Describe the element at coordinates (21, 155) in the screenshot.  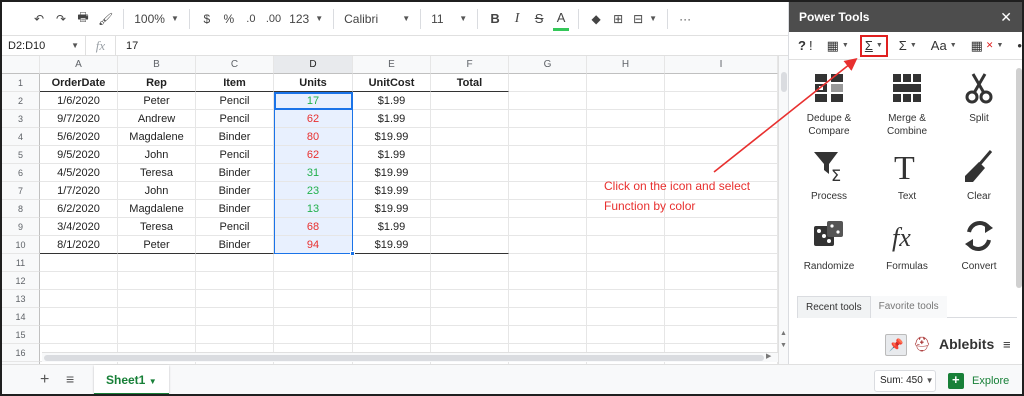
I see `row-number: 5` at that location.